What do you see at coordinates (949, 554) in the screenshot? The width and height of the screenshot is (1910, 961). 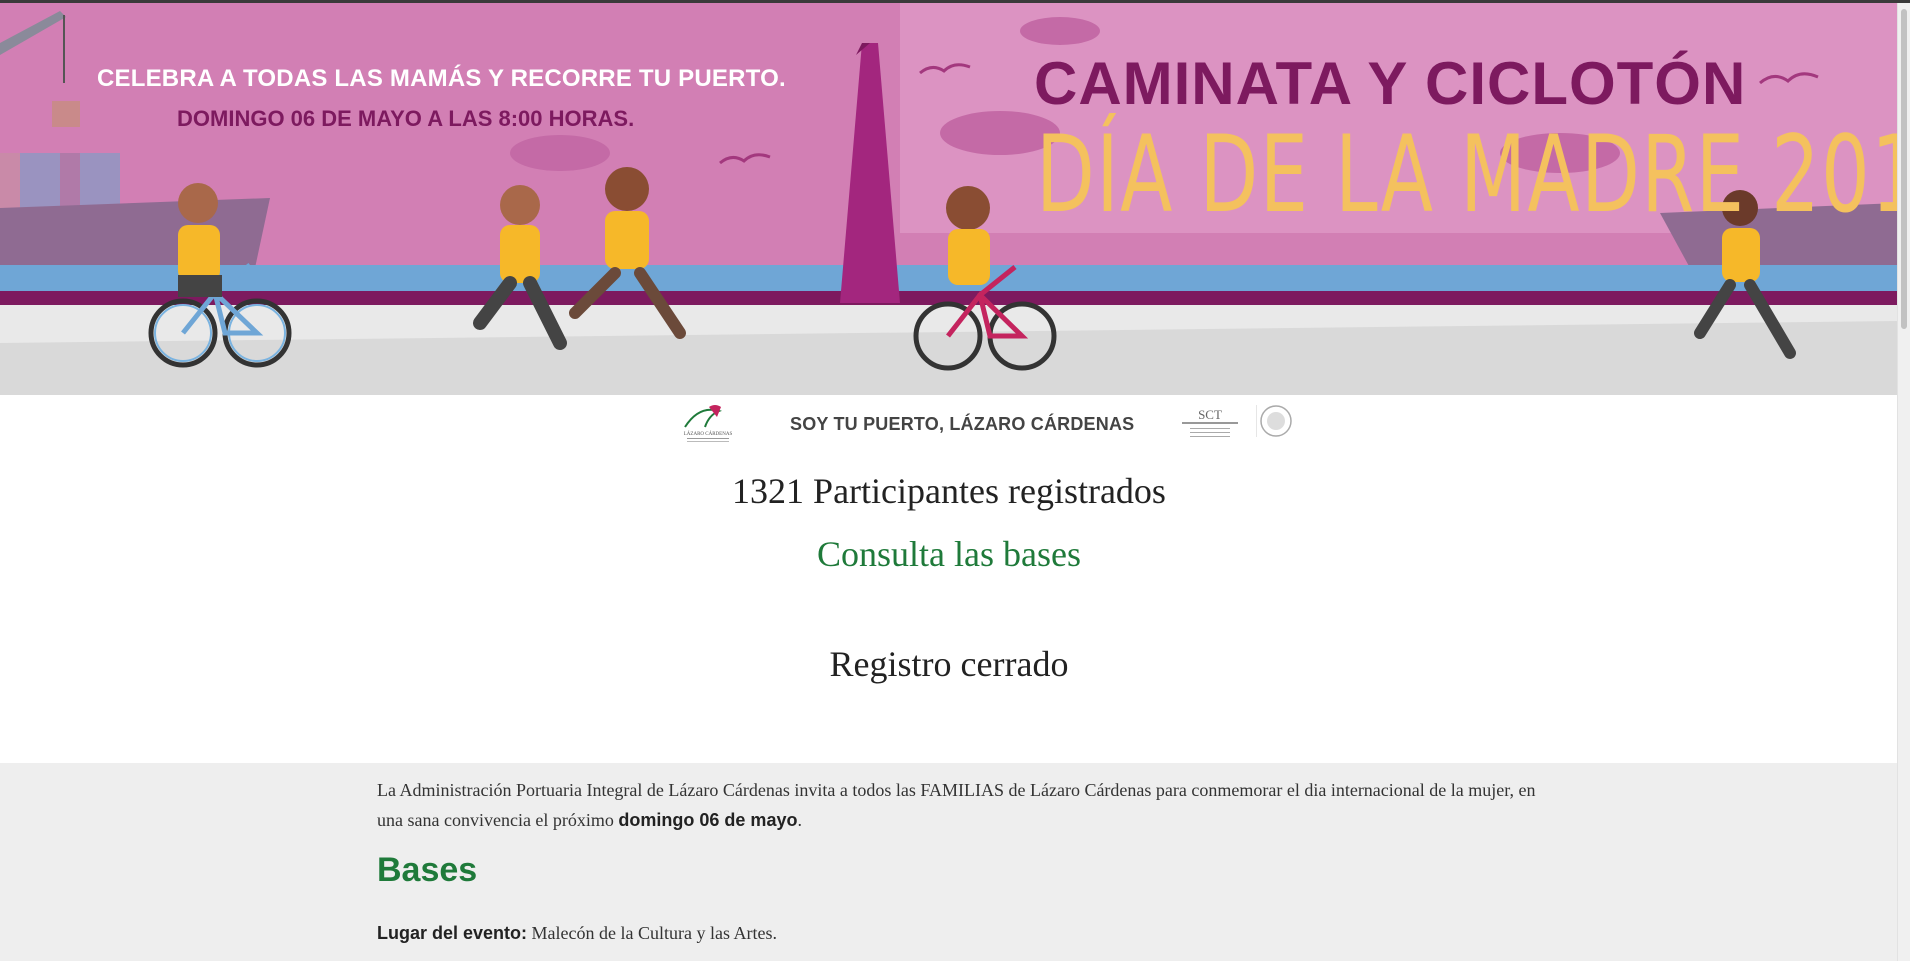 I see `consult-bases-link: Consulta las bases` at bounding box center [949, 554].